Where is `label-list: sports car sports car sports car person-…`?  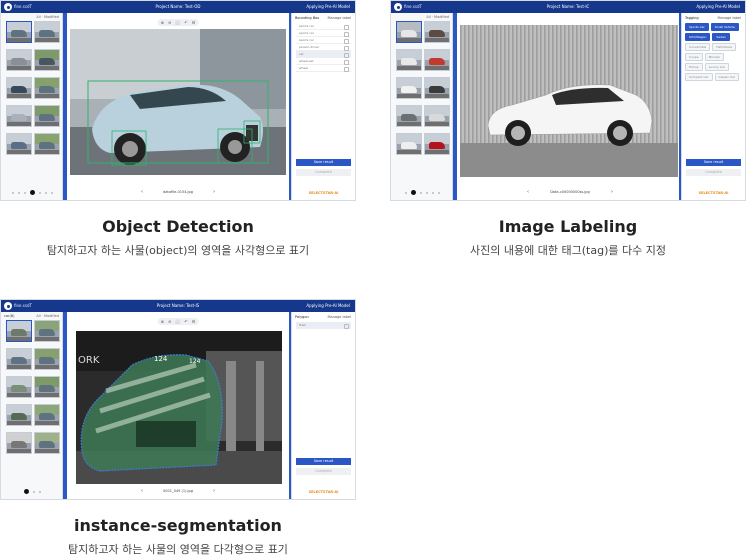 label-list: sports car sports car sports car person-… is located at coordinates (323, 47).